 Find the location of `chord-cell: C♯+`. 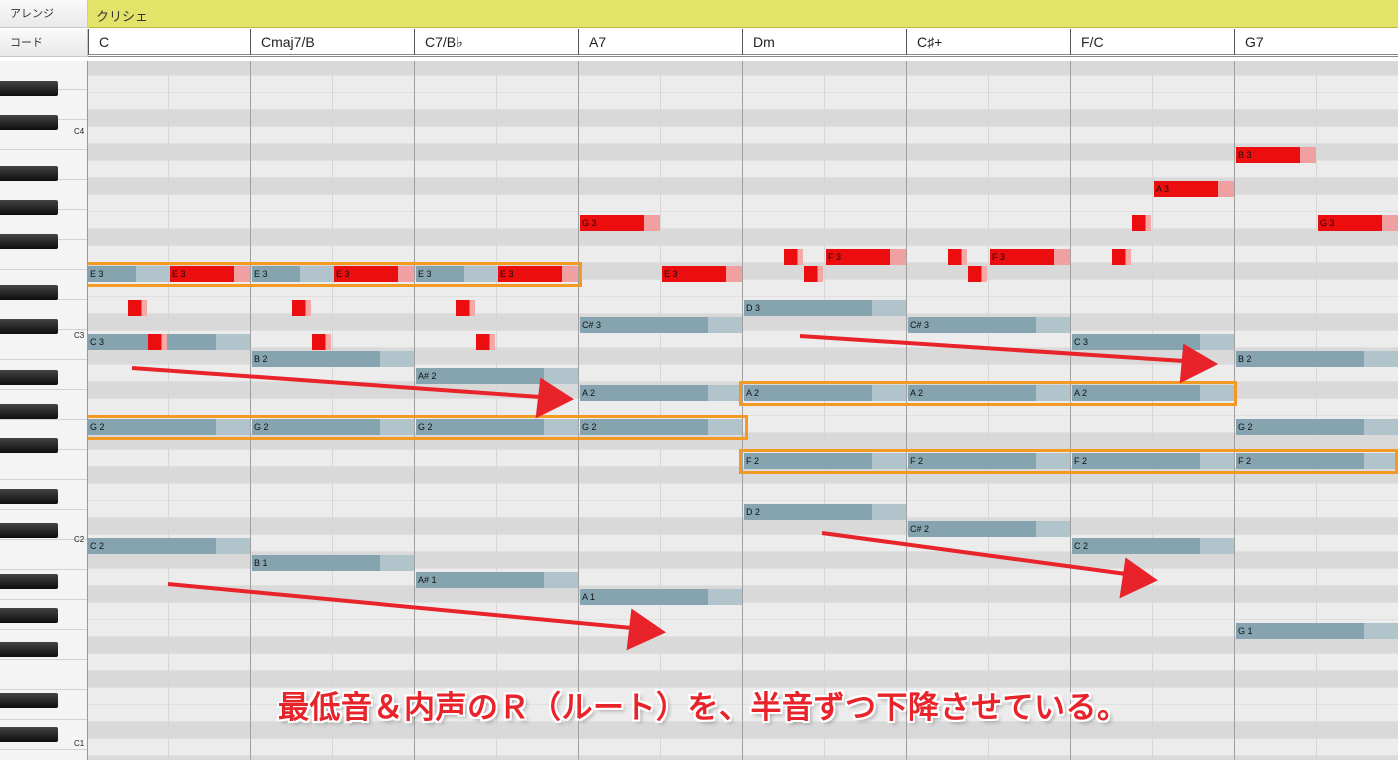

chord-cell: C♯+ is located at coordinates (988, 42).